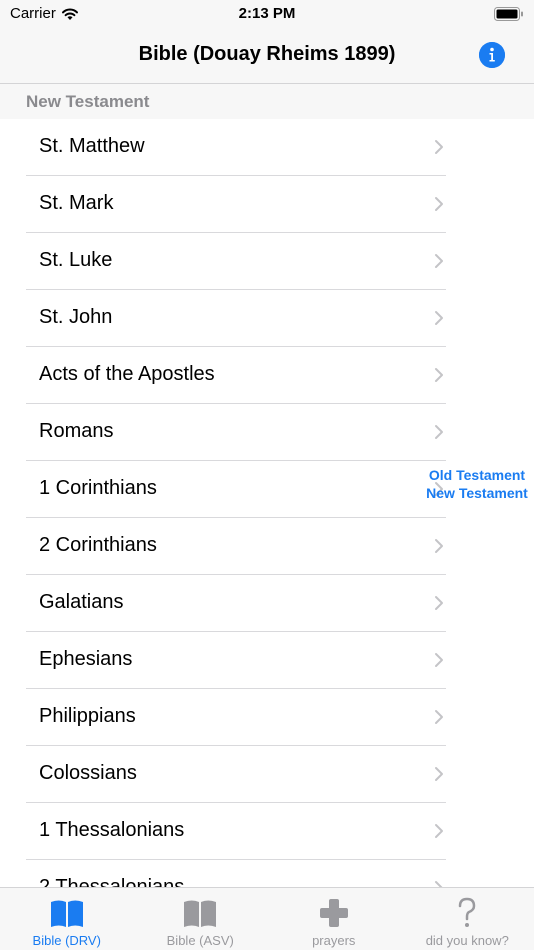 This screenshot has height=950, width=534. Describe the element at coordinates (236, 147) in the screenshot. I see `list-item: St. Matthew` at that location.